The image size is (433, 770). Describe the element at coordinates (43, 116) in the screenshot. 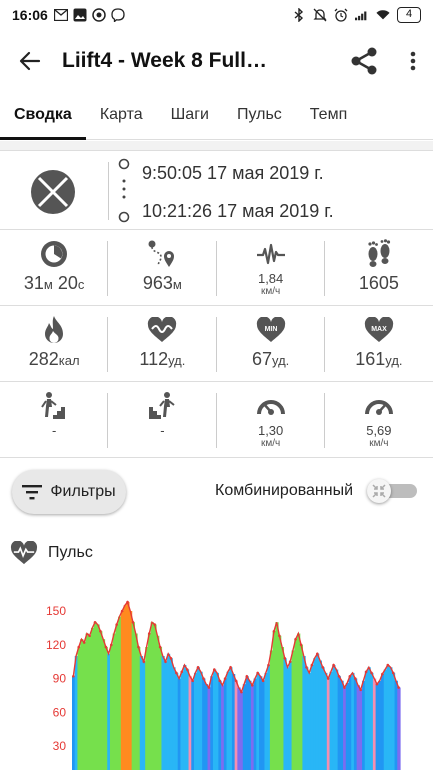

I see `tab-summary: Сводка` at that location.